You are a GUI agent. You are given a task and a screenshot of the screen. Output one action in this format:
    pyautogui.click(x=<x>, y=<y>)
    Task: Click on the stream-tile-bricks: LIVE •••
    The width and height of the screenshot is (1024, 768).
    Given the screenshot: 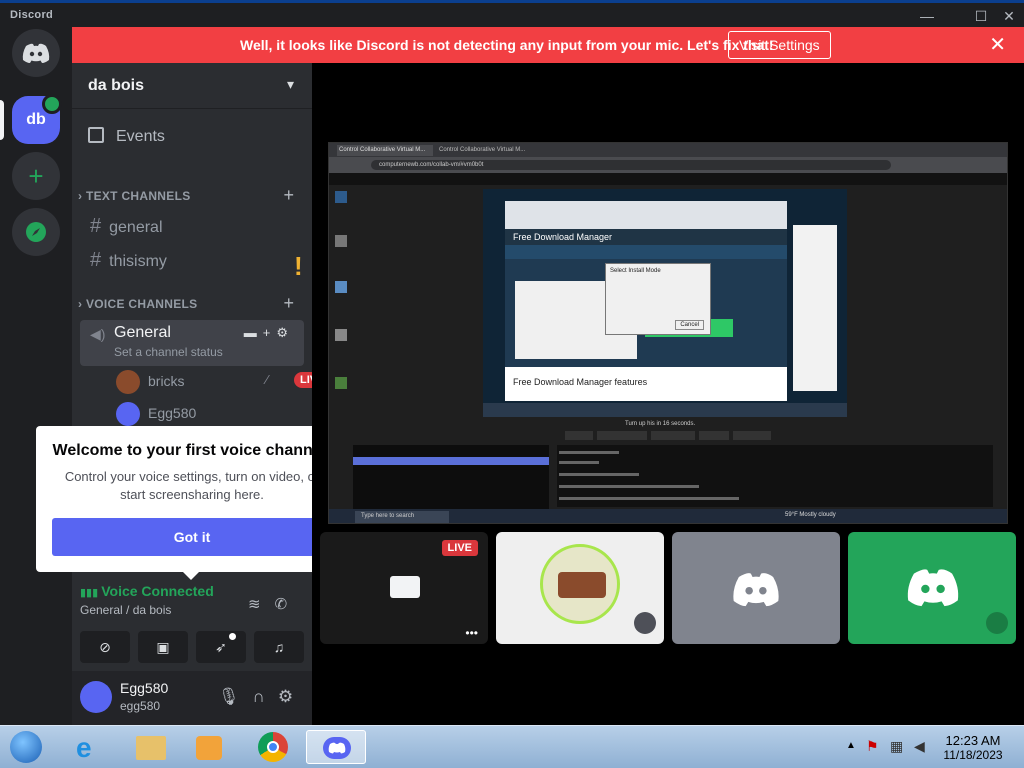 What is the action you would take?
    pyautogui.click(x=404, y=588)
    